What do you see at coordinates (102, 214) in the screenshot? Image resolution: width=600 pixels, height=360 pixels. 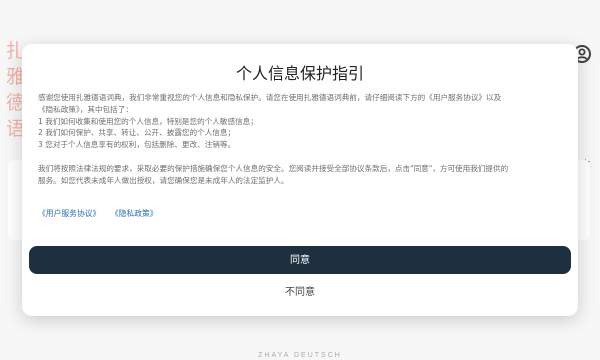 I see `policy-links: 《用户服务协议》 《隐私政策》` at bounding box center [102, 214].